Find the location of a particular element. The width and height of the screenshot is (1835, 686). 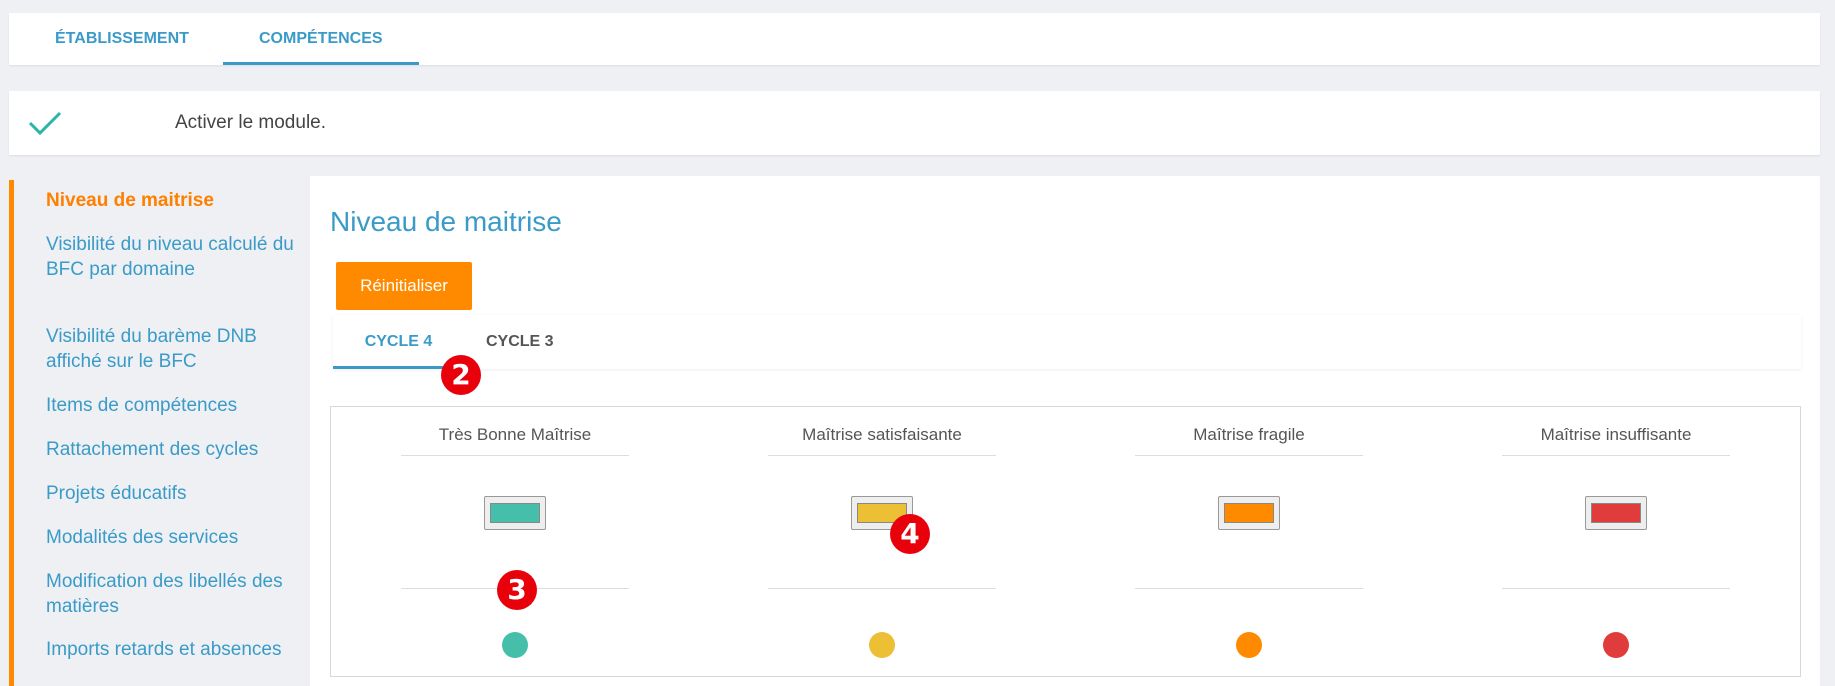

level-insuffisante: Maîtrise insuffisante is located at coordinates (1616, 542).